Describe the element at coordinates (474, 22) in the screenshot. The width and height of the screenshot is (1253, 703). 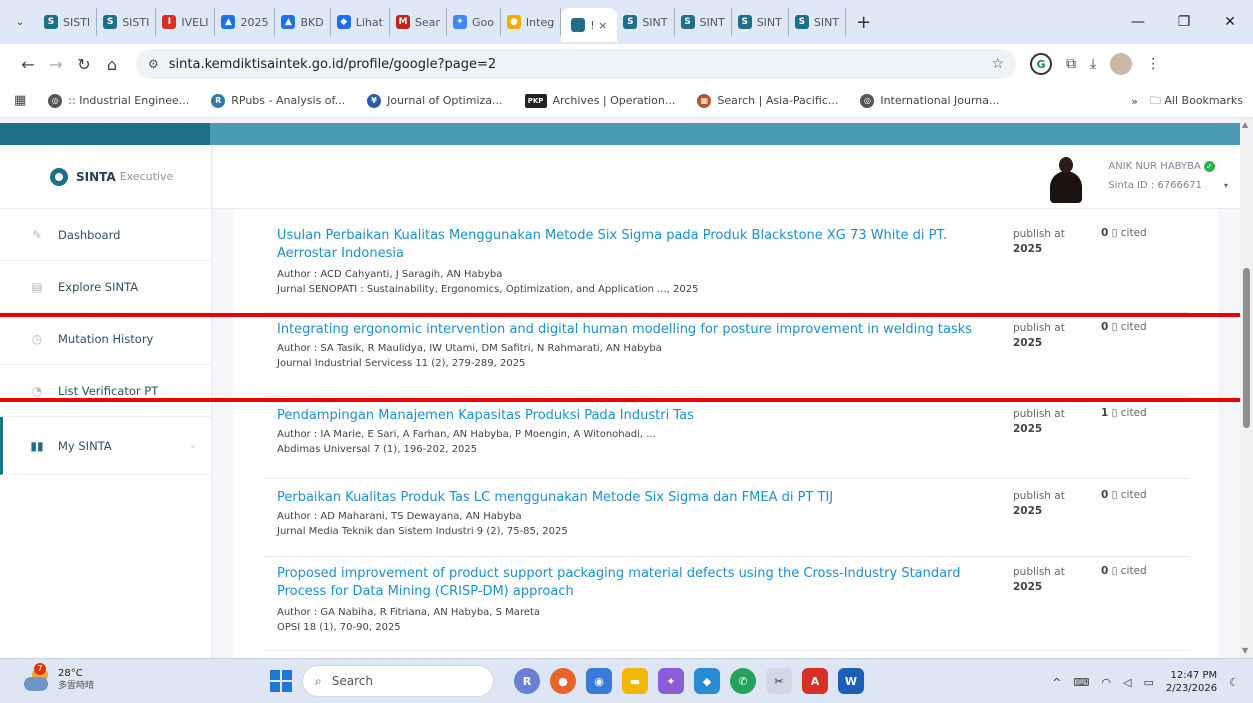
I see `browser-tab: ✦ Goo` at that location.